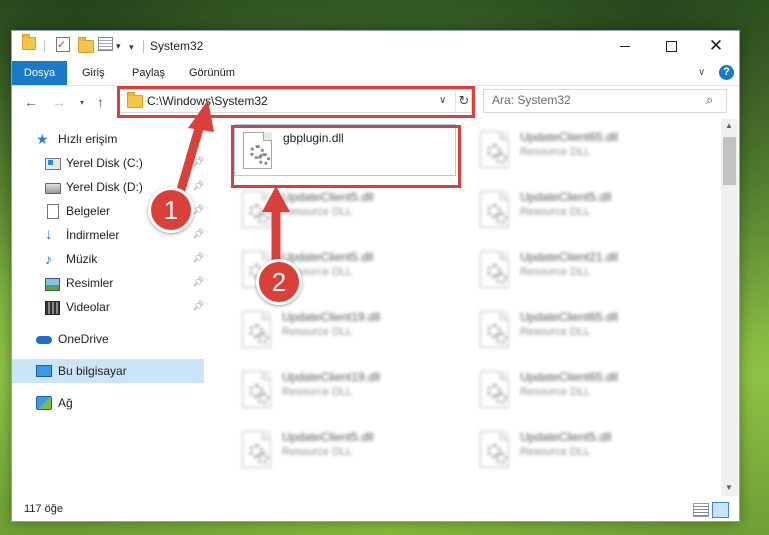 The width and height of the screenshot is (769, 535). Describe the element at coordinates (63, 44) in the screenshot. I see `properties-check-icon: ✓` at that location.